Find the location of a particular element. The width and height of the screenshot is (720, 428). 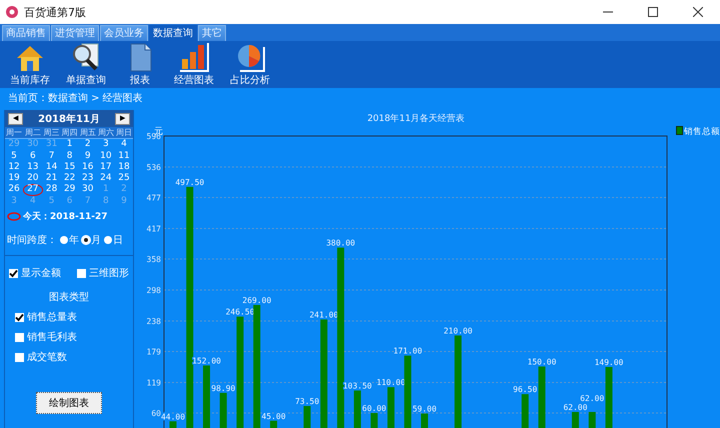

calendar-day: 10 is located at coordinates (106, 156).